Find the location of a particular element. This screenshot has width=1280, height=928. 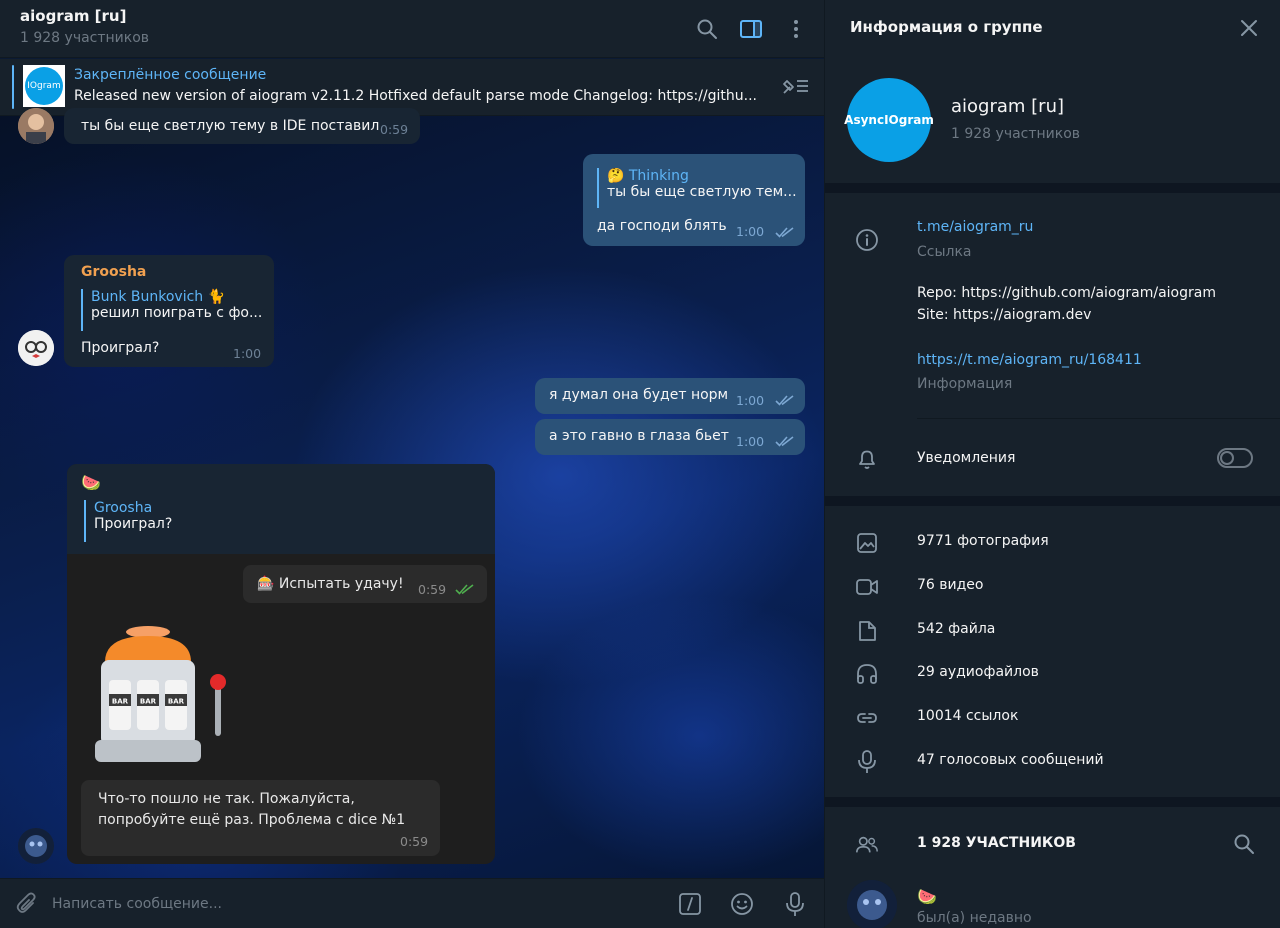

error-line-1: Что-то пошло не так. Пожалуйста, is located at coordinates (226, 799).